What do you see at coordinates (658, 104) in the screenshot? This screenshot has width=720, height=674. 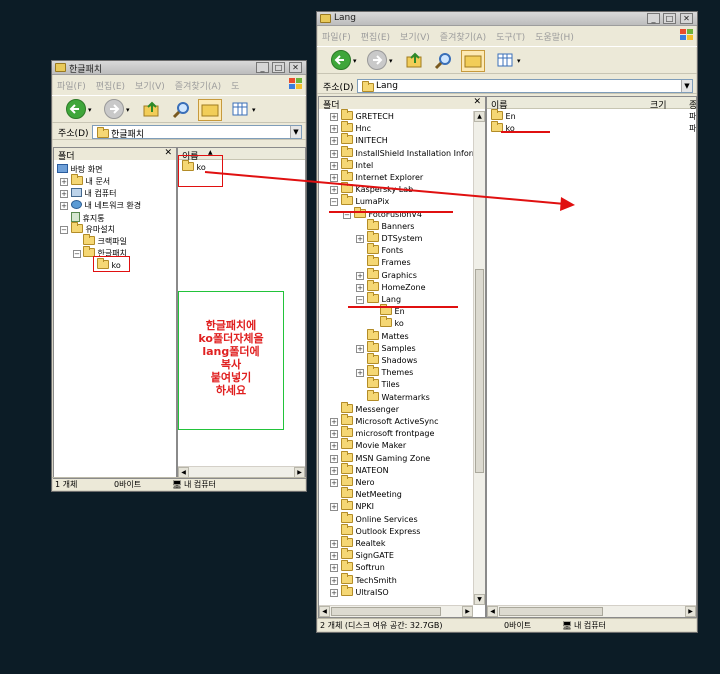 I see `column-header-size: 크기` at bounding box center [658, 104].